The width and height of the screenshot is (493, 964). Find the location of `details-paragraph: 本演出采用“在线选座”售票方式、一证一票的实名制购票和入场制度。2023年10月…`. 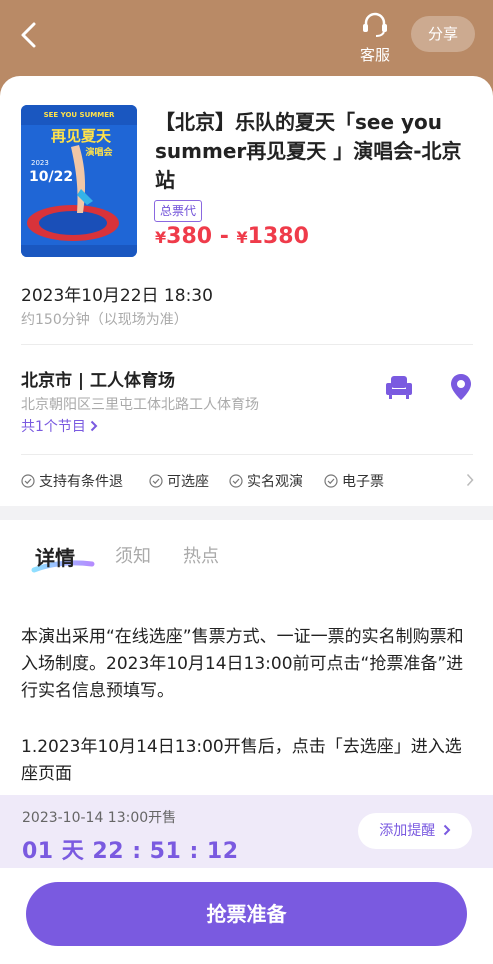

details-paragraph: 本演出采用“在线选座”售票方式、一证一票的实名制购票和入场制度。2023年10月… is located at coordinates (242, 664).